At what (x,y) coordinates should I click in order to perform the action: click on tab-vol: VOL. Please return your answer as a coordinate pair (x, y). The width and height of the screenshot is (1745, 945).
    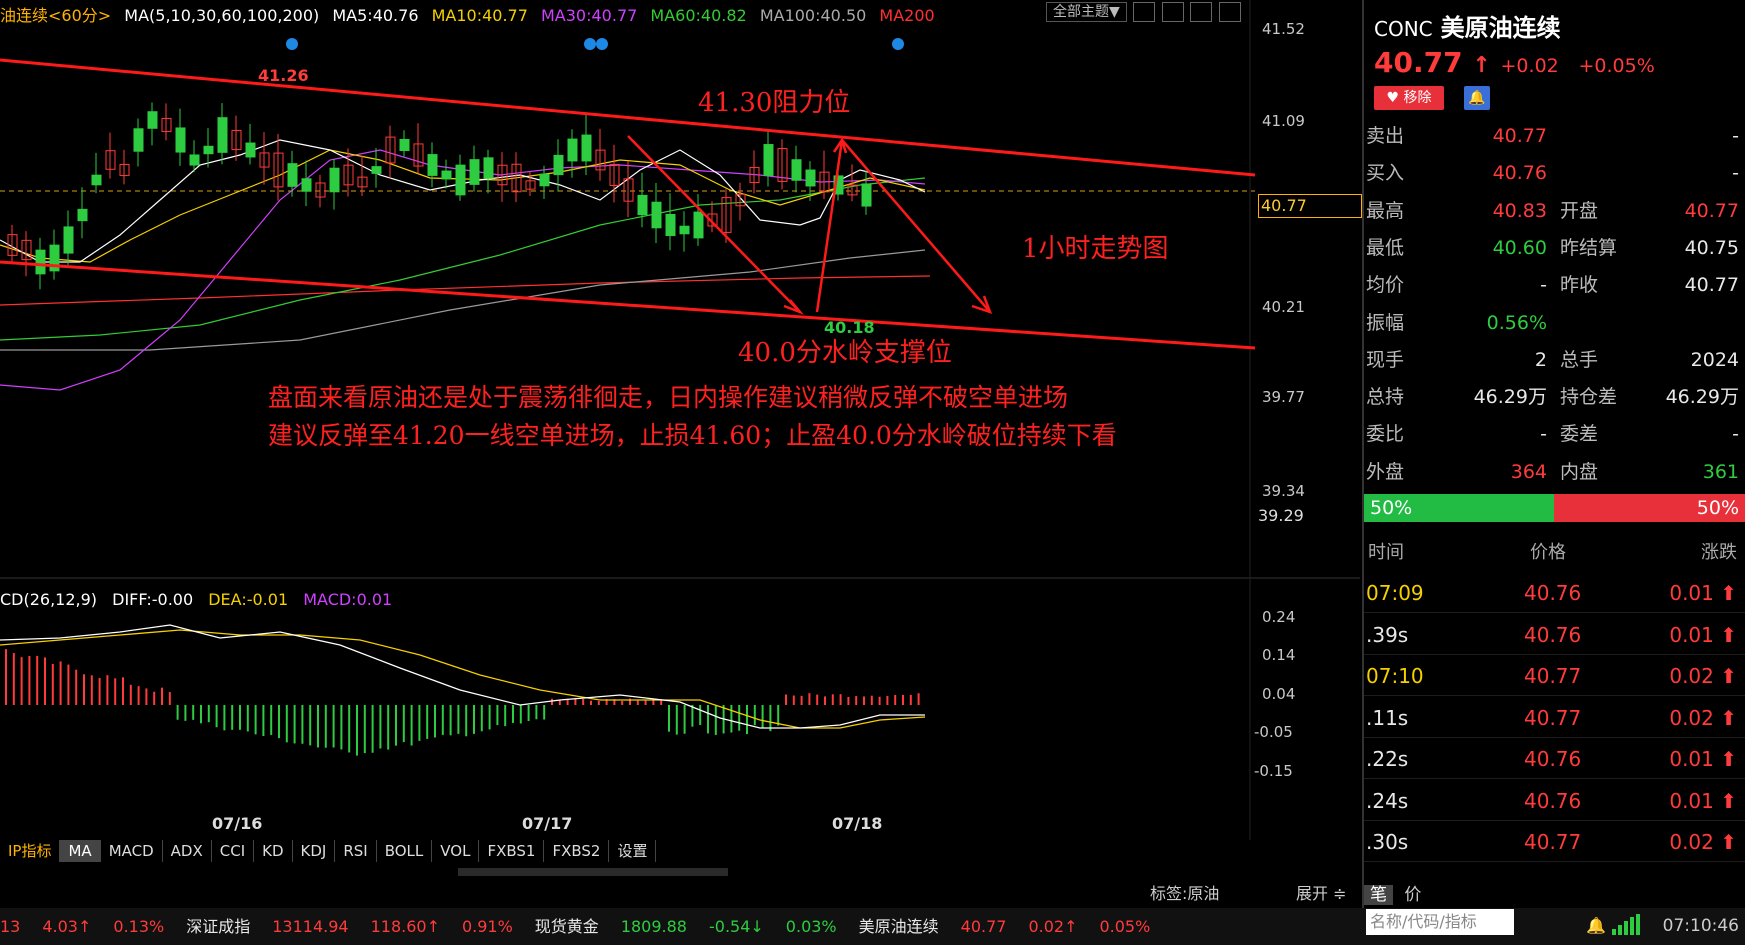
    Looking at the image, I should click on (456, 851).